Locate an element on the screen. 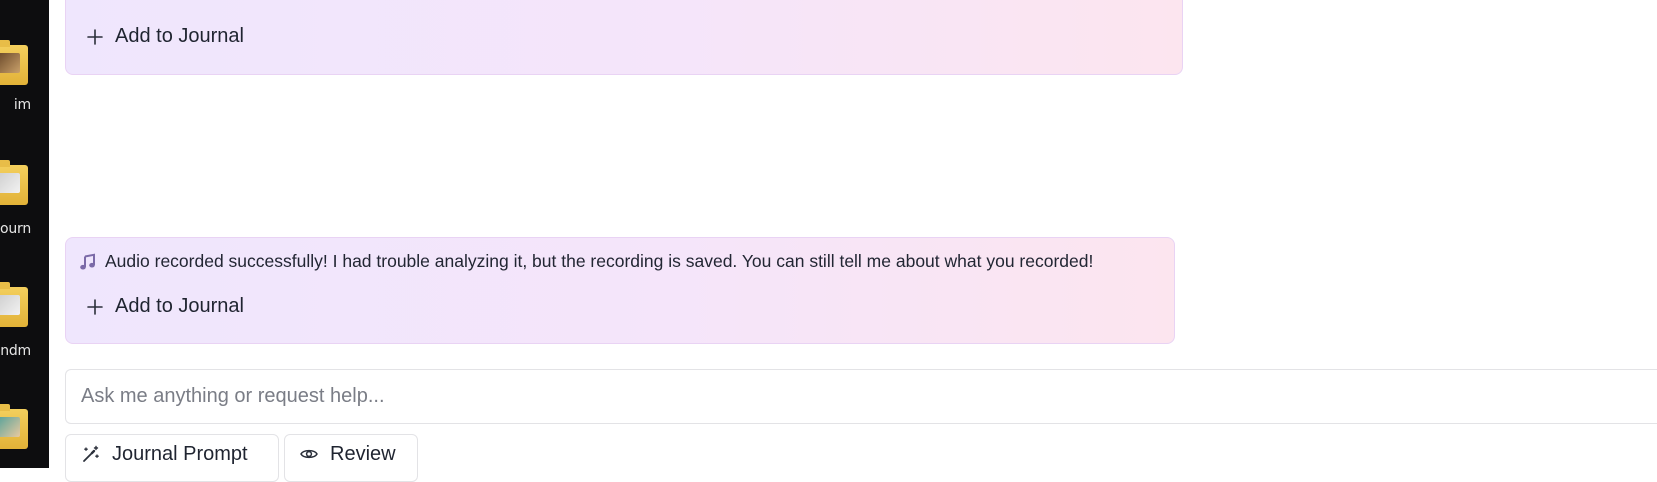 The width and height of the screenshot is (1657, 482). review-button: Review is located at coordinates (351, 458).